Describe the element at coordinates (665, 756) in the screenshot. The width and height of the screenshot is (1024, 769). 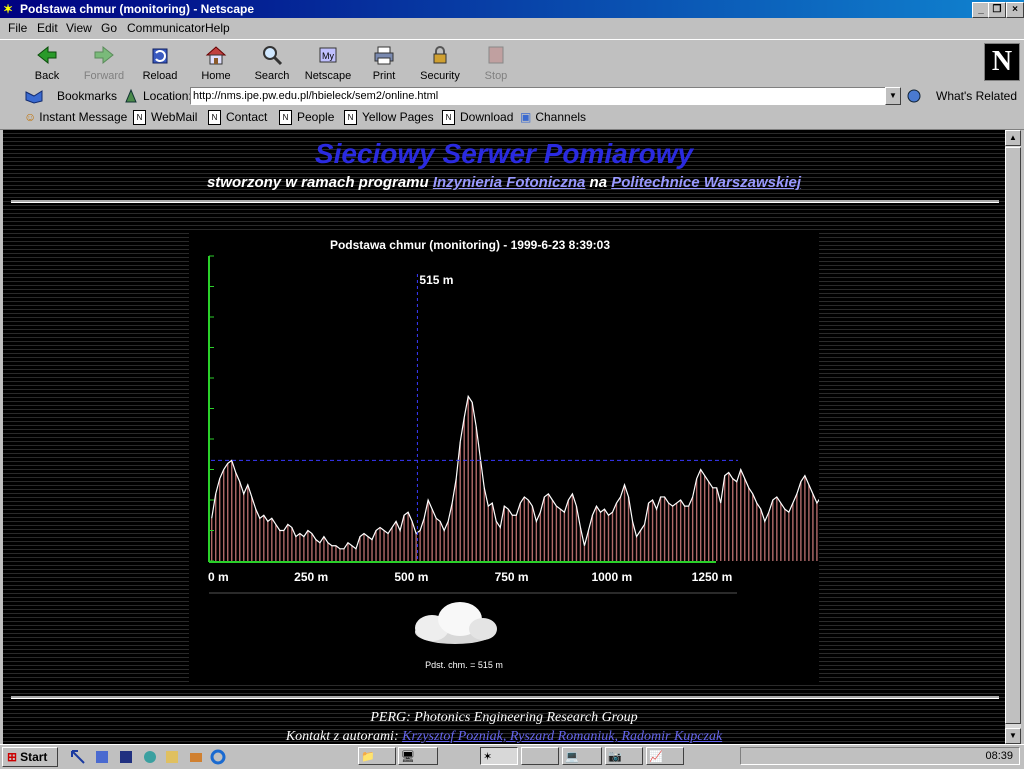
I see `taskbar-item: 📈` at that location.